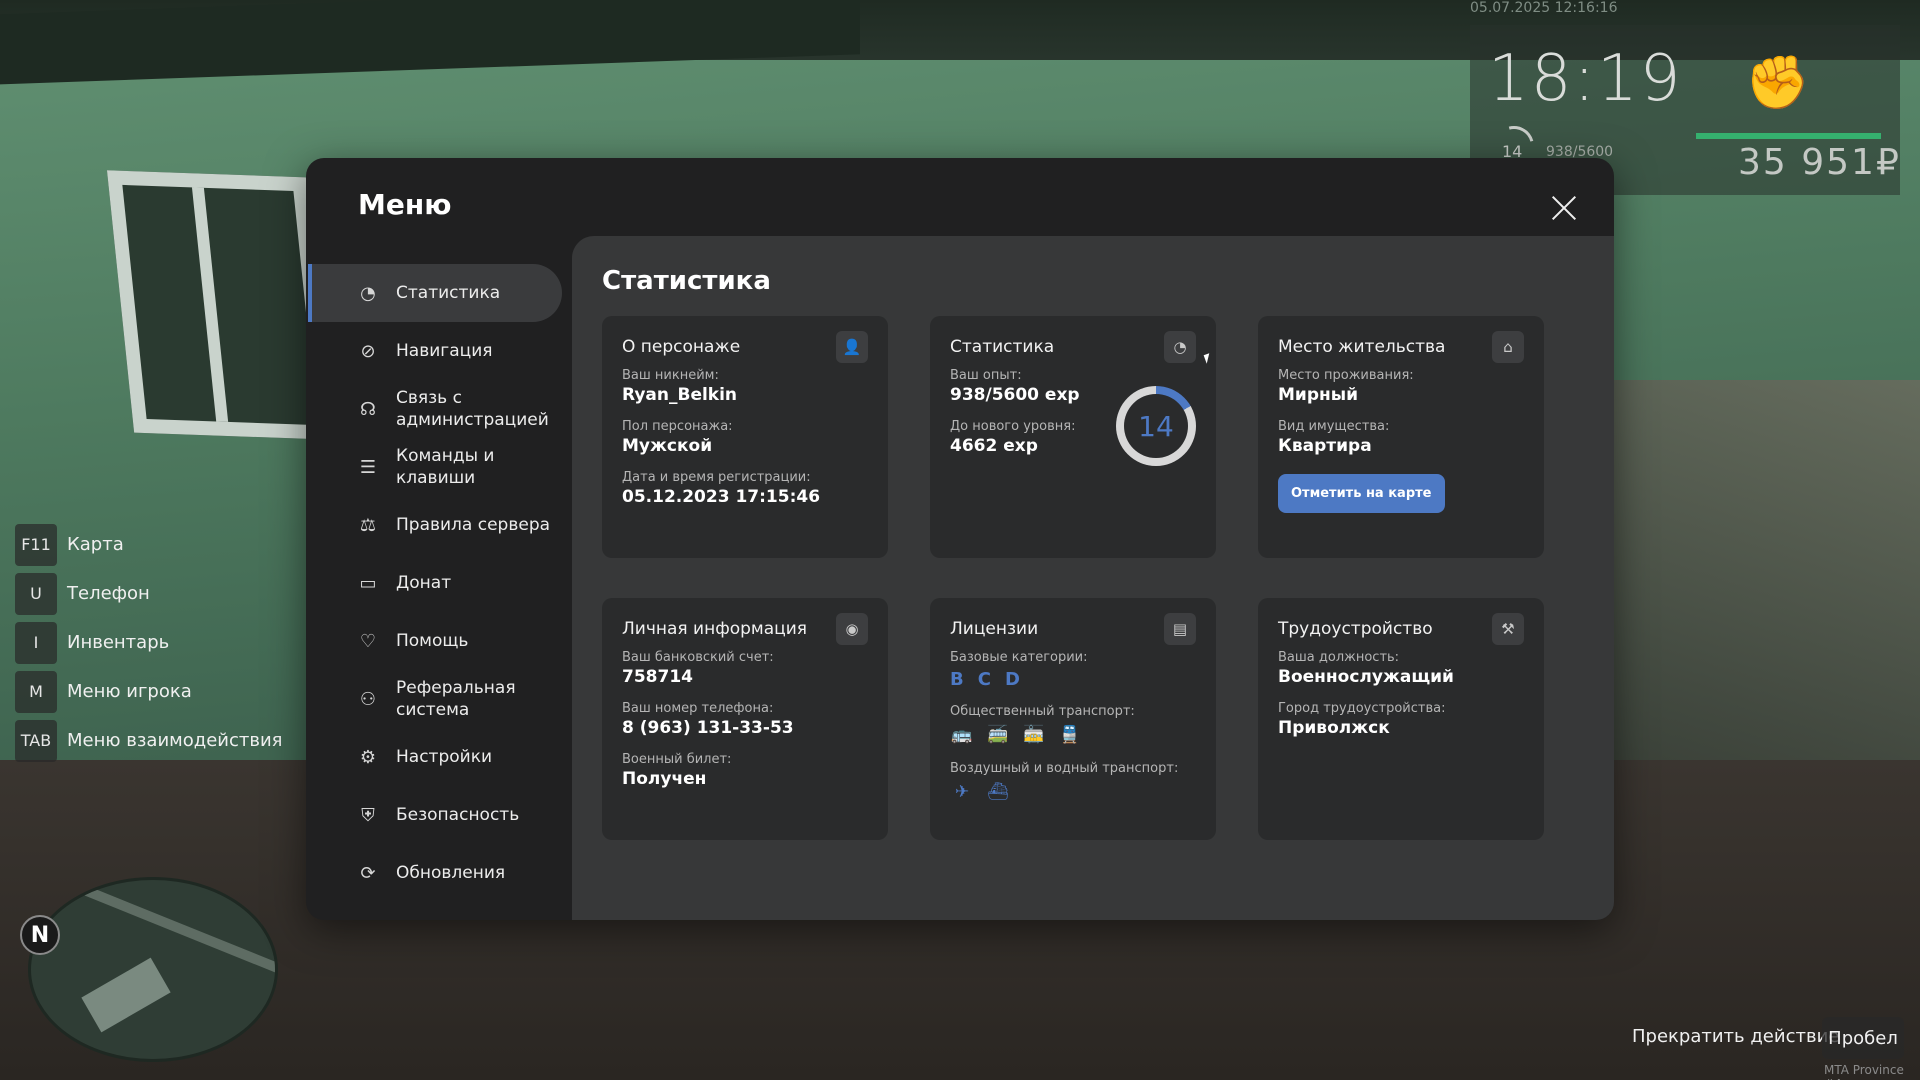  Describe the element at coordinates (1585, 79) in the screenshot. I see `hud-clock: 18:19` at that location.